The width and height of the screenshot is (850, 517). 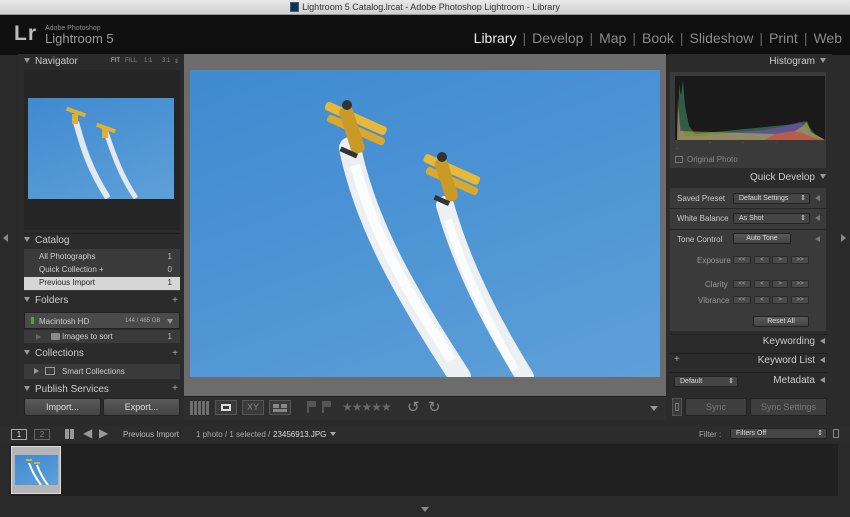 What do you see at coordinates (131, 61) in the screenshot?
I see `zoom-fill: FILL` at bounding box center [131, 61].